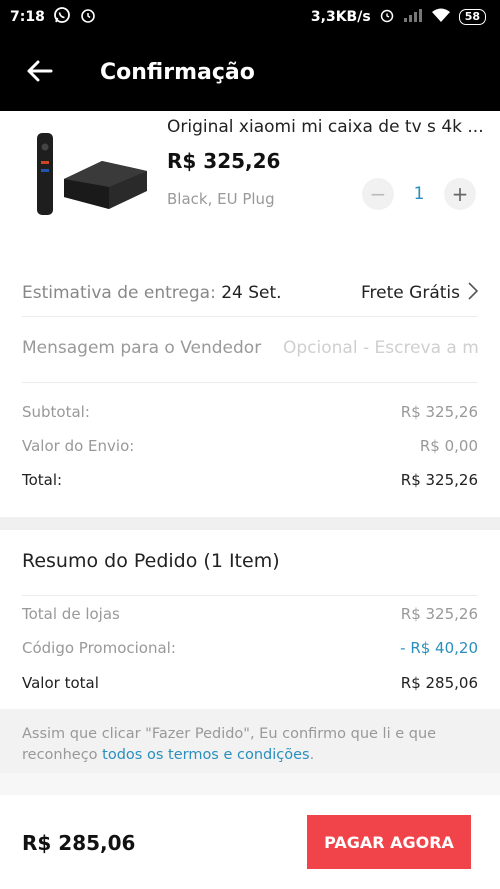 The height and width of the screenshot is (889, 500). What do you see at coordinates (78, 446) in the screenshot?
I see `shipping-cost-label: Valor do Envio:` at bounding box center [78, 446].